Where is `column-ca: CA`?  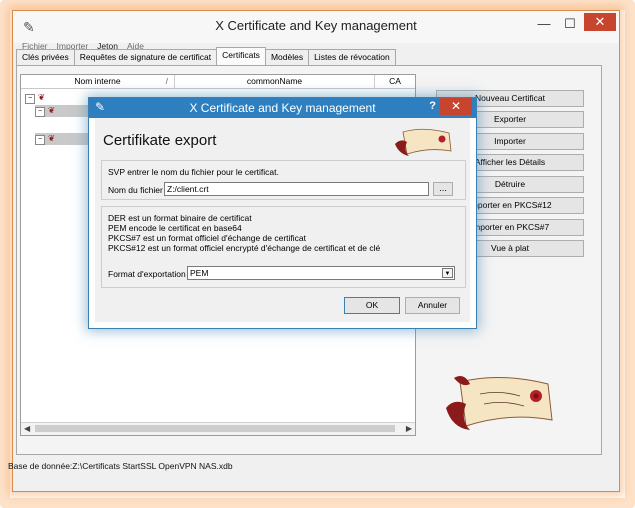 column-ca: CA is located at coordinates (395, 81).